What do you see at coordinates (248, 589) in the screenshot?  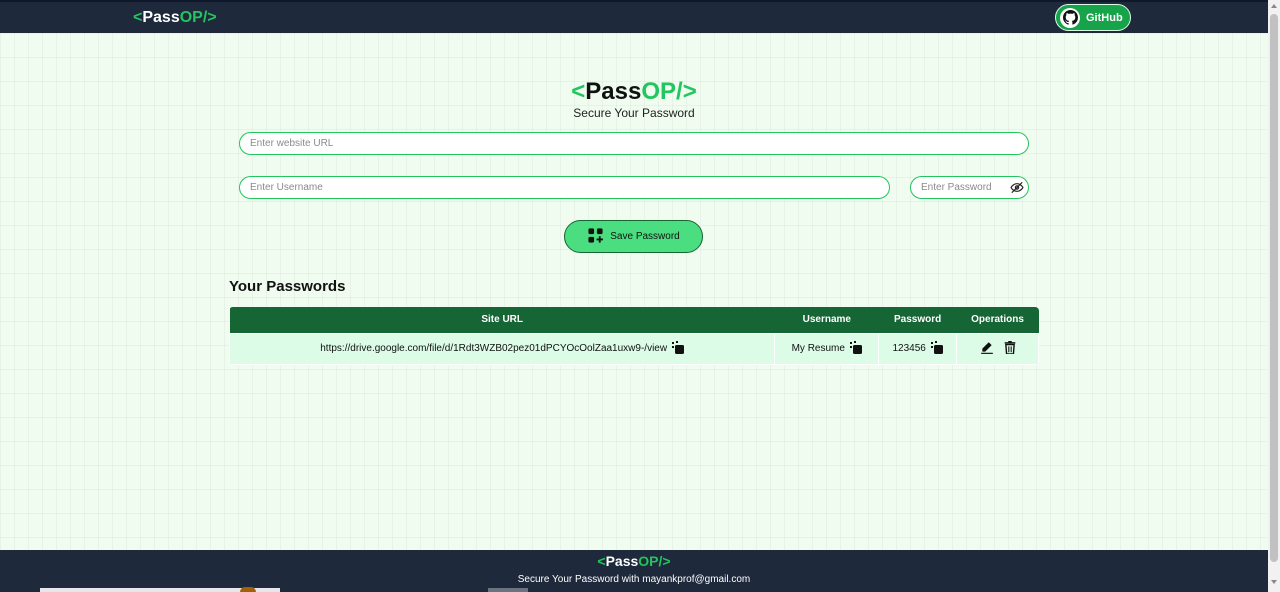 I see `taskbar-avatar` at bounding box center [248, 589].